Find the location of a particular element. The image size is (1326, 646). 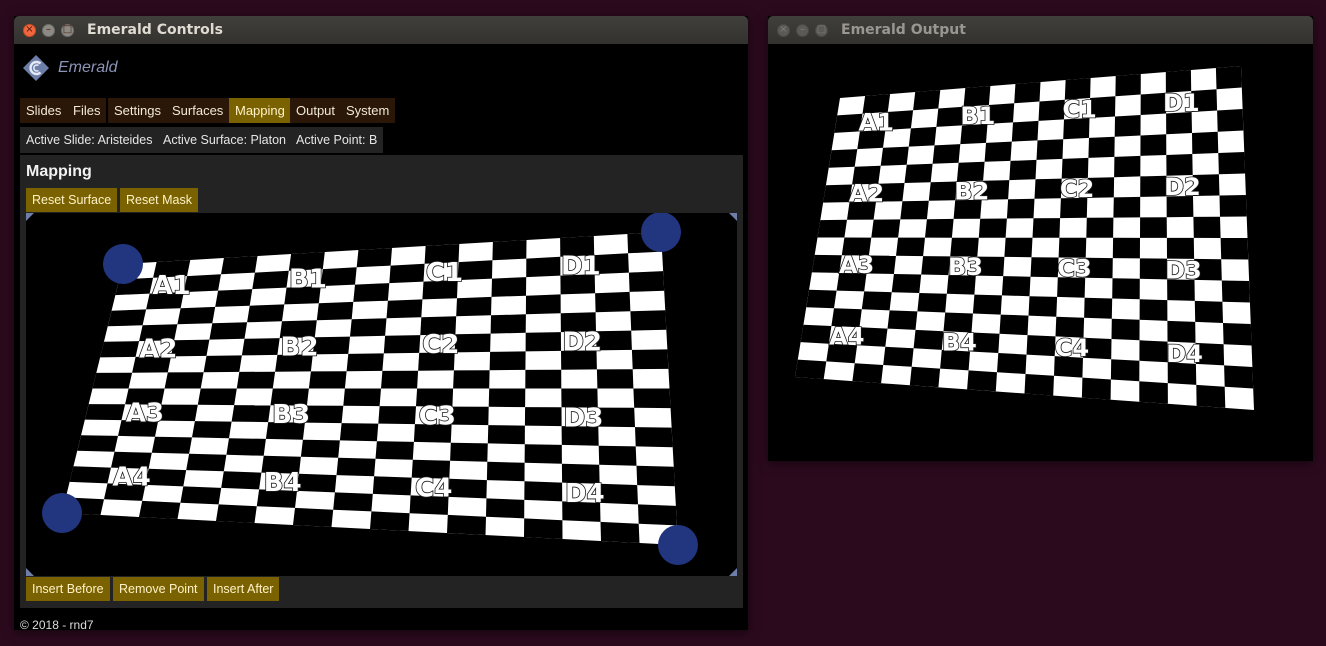

active-point-label: Active Point: B is located at coordinates (337, 140).